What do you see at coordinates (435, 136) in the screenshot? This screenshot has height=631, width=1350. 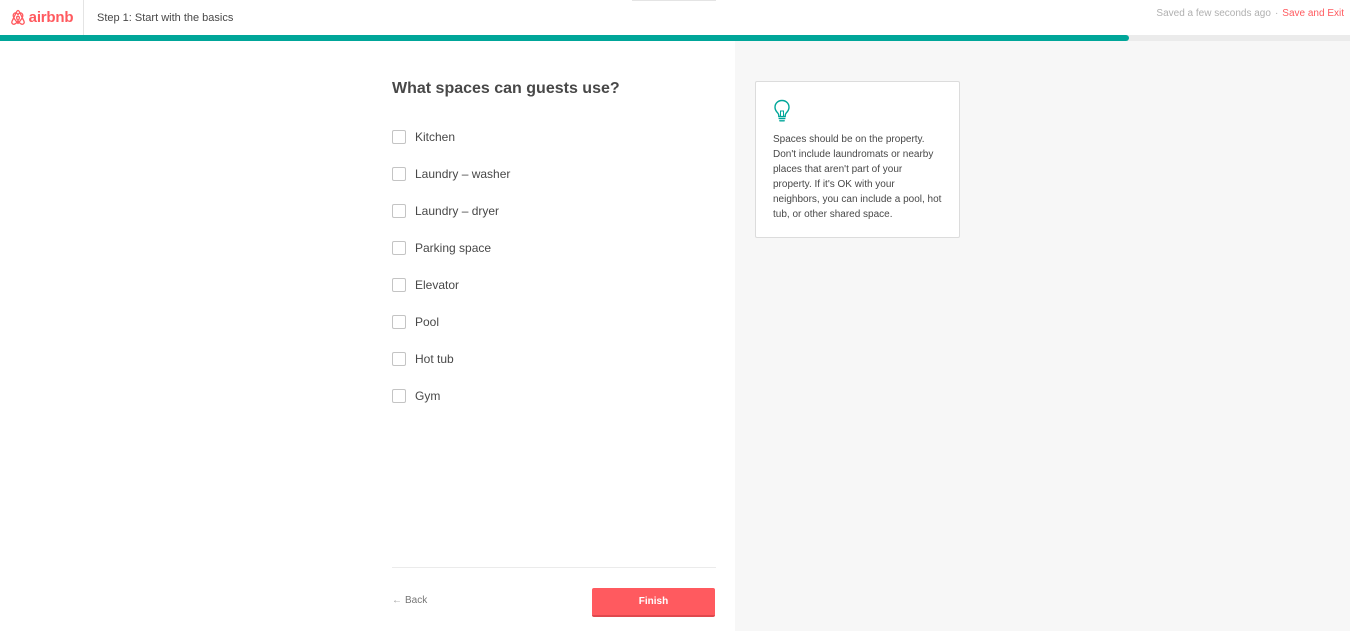 I see `option-label: Kitchen` at bounding box center [435, 136].